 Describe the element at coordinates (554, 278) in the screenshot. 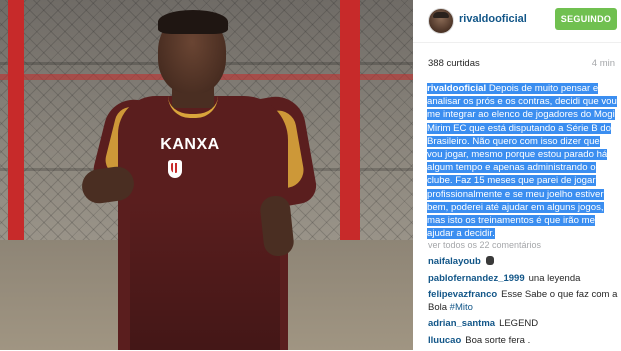

I see `comment-text: una leyenda` at that location.